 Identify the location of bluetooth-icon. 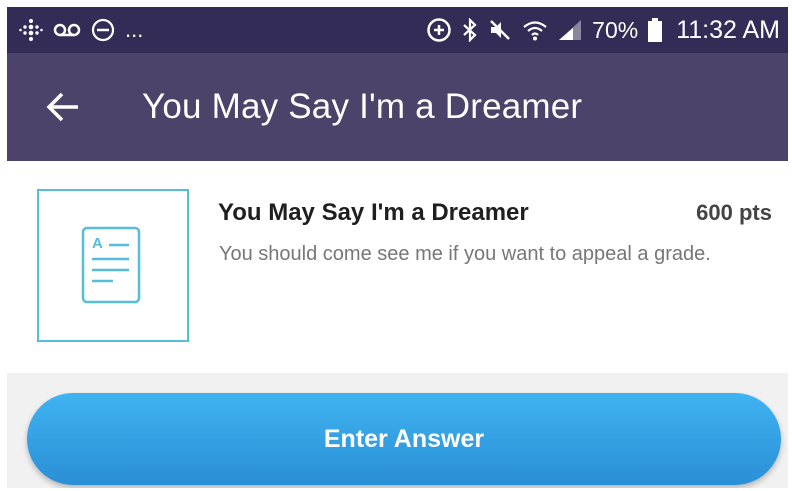
(470, 30).